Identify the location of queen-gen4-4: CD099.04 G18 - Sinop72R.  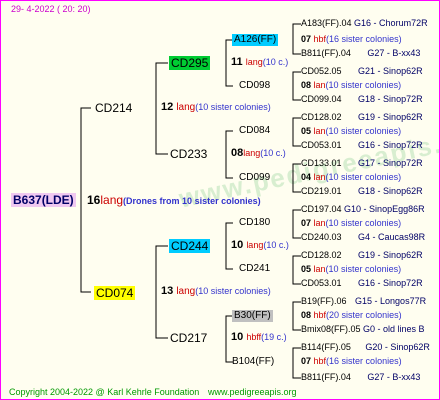
(362, 99).